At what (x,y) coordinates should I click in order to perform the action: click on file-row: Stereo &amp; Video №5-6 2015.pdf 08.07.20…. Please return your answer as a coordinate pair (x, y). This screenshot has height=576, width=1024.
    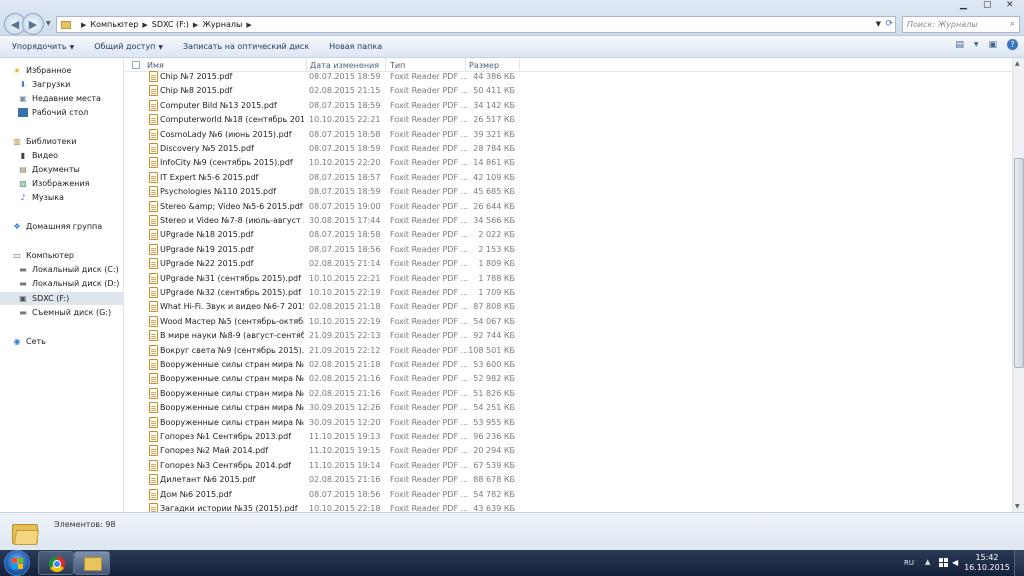
    Looking at the image, I should click on (325, 206).